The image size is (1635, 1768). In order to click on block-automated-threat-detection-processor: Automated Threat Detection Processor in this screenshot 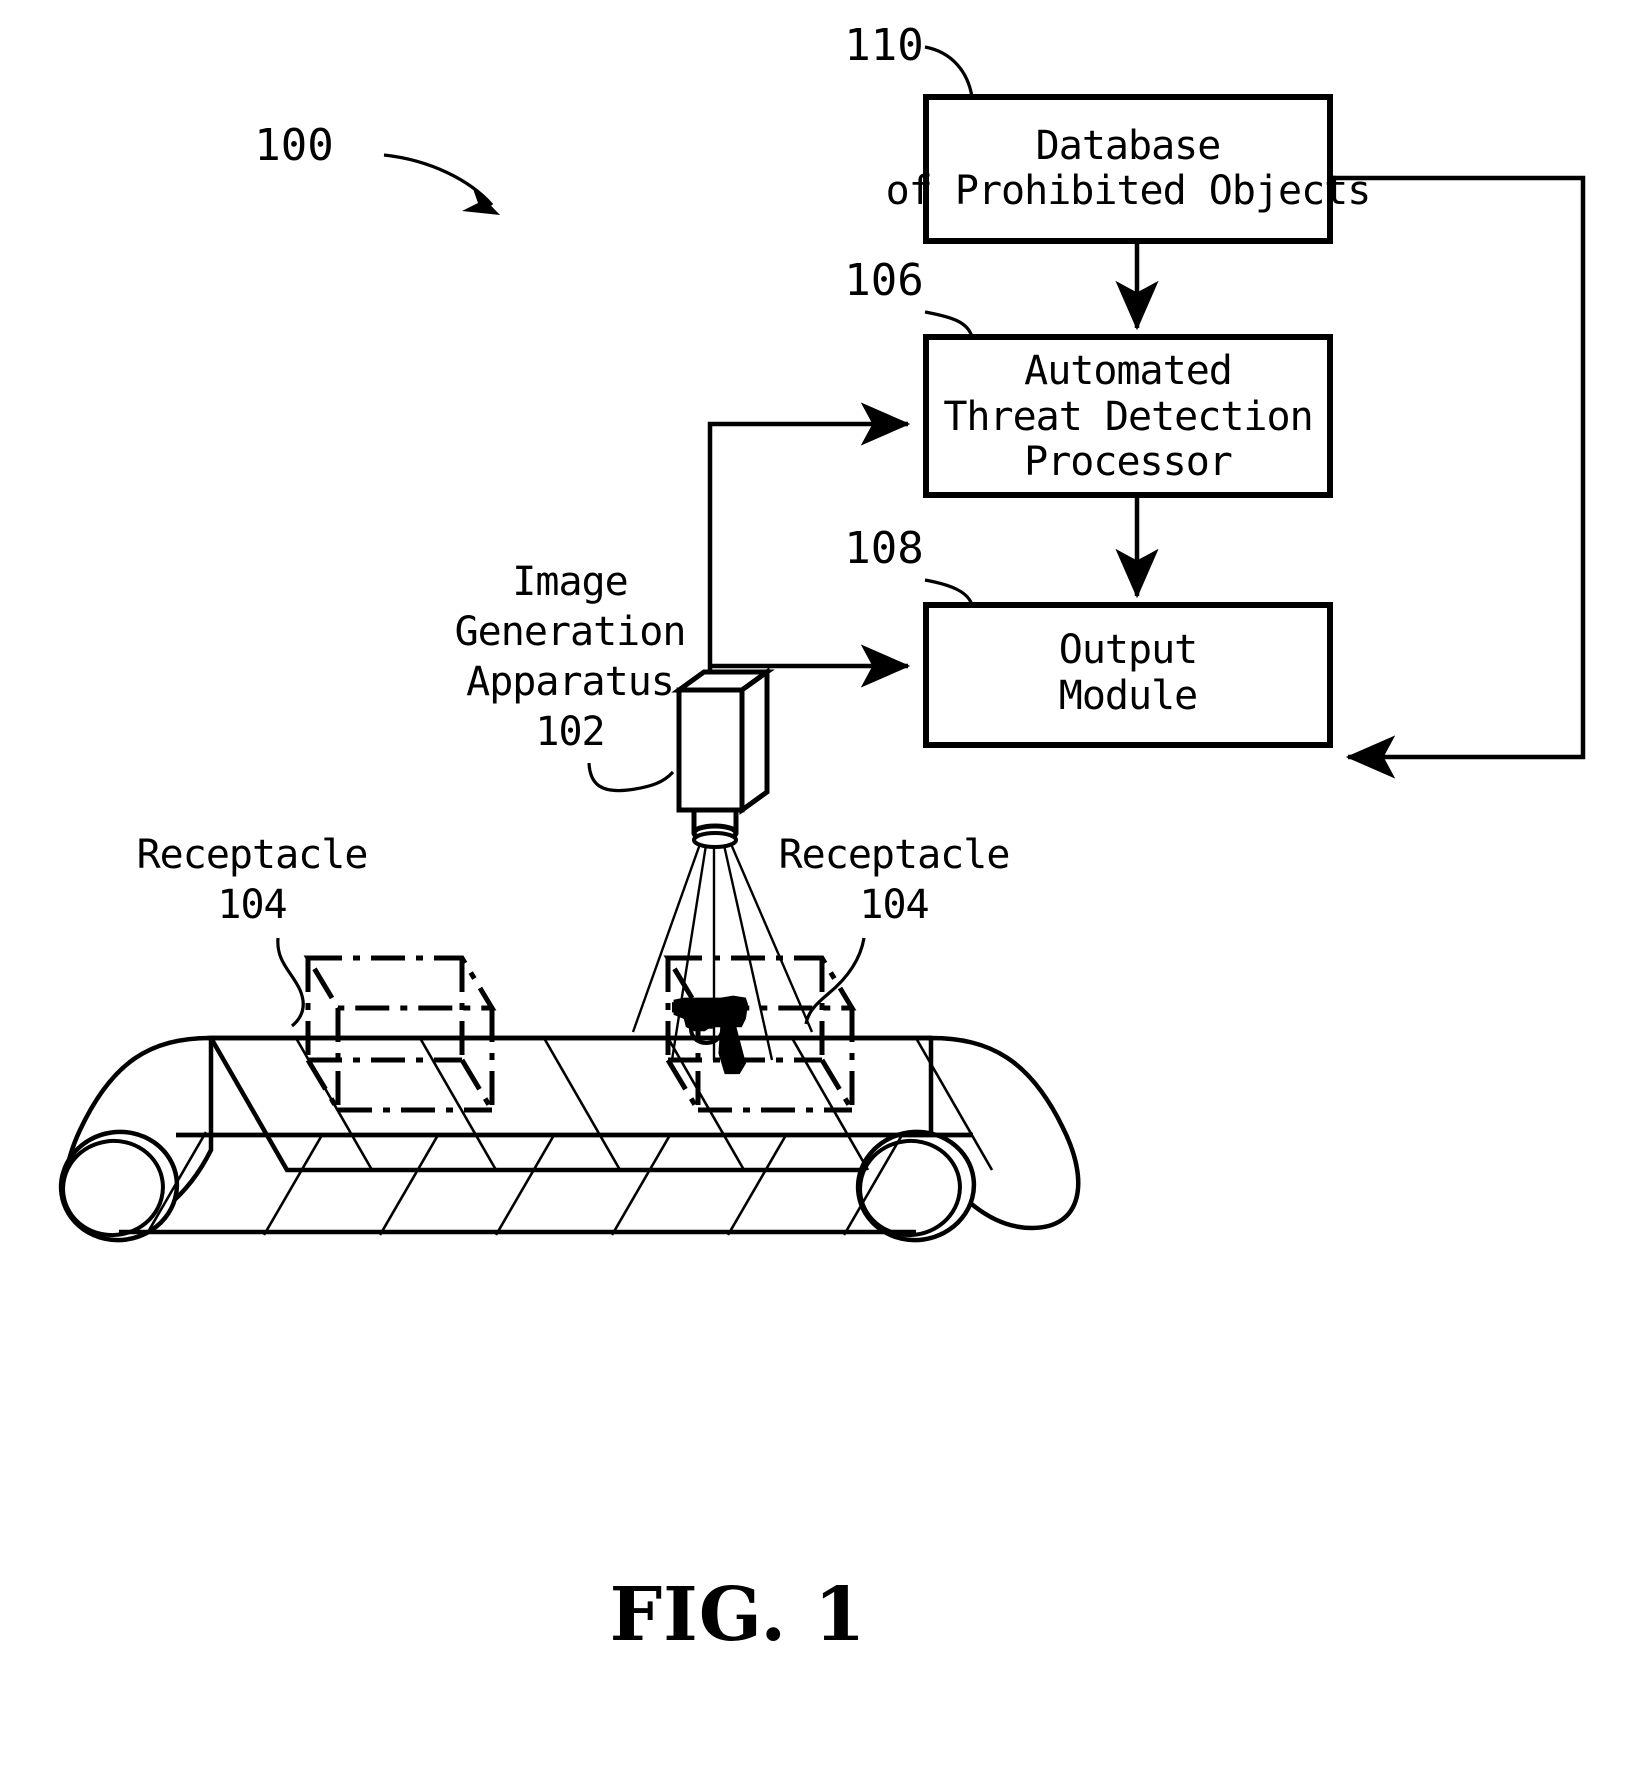, I will do `click(1128, 416)`.